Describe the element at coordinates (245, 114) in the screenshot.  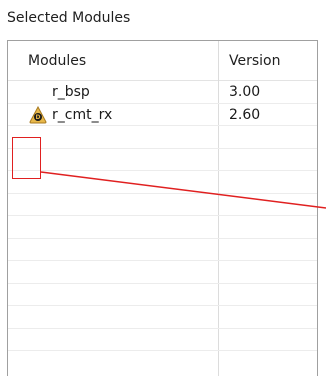
I see `module-version-cell: 2.60` at that location.